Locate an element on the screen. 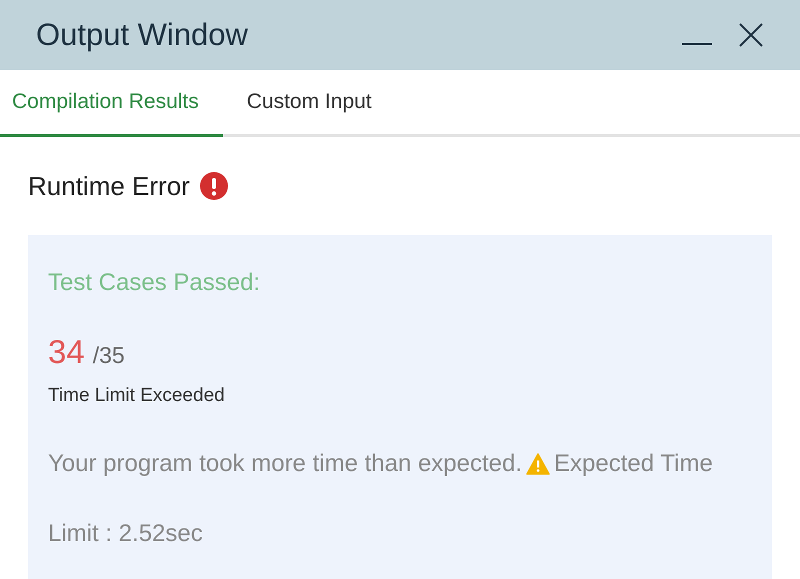  close-button is located at coordinates (751, 35).